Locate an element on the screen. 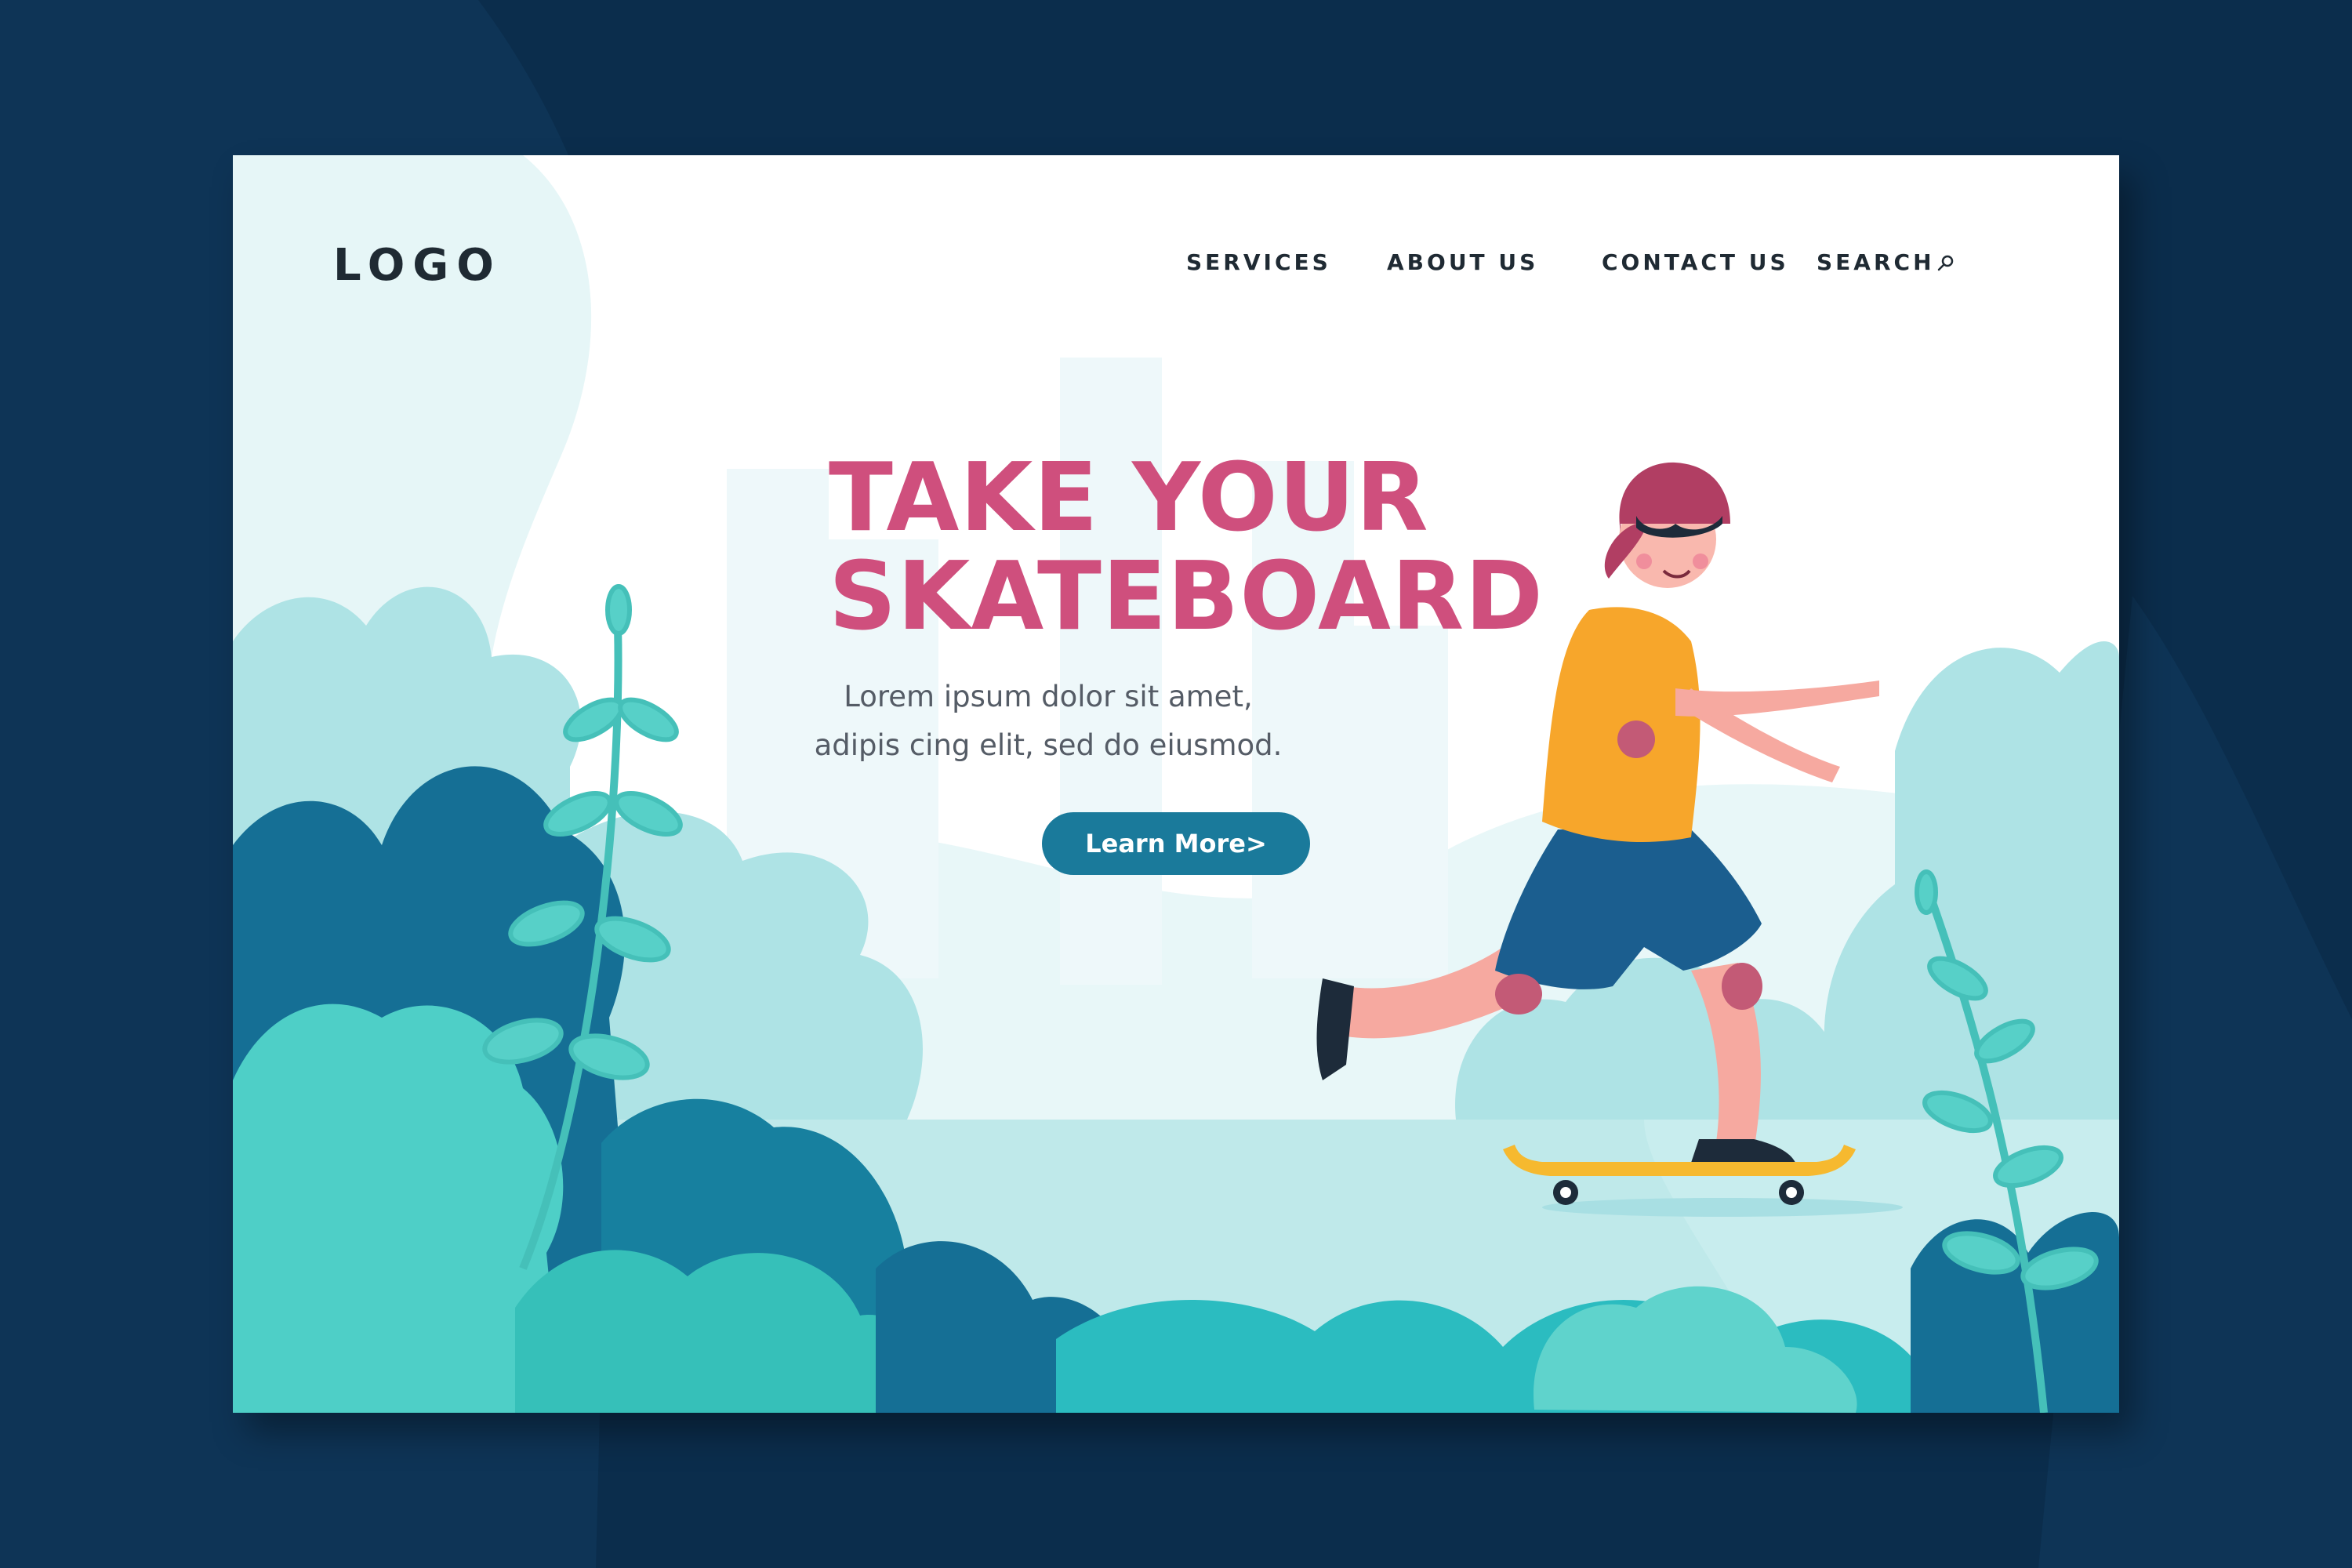  nav-about-us: ABOUT US is located at coordinates (1462, 262).